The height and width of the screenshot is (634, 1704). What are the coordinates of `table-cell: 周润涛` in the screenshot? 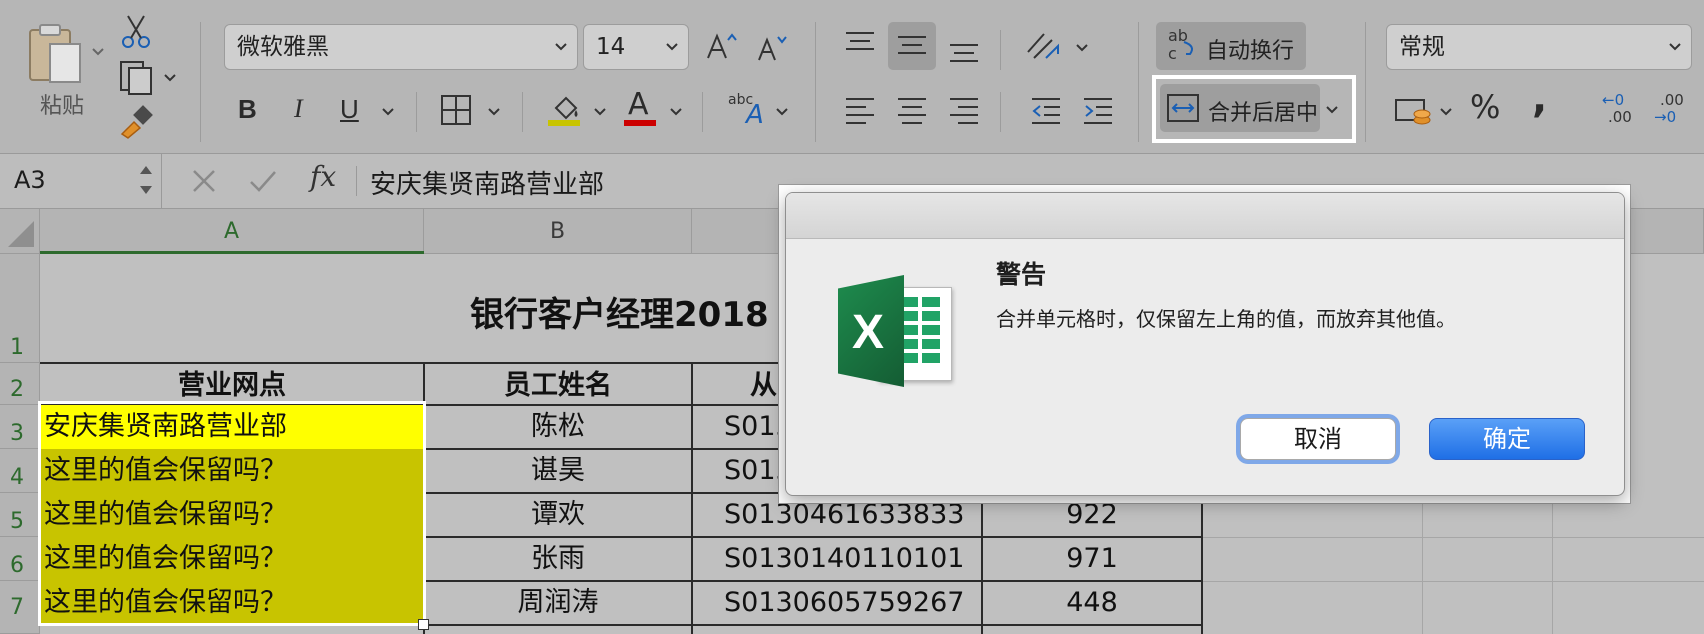 It's located at (558, 603).